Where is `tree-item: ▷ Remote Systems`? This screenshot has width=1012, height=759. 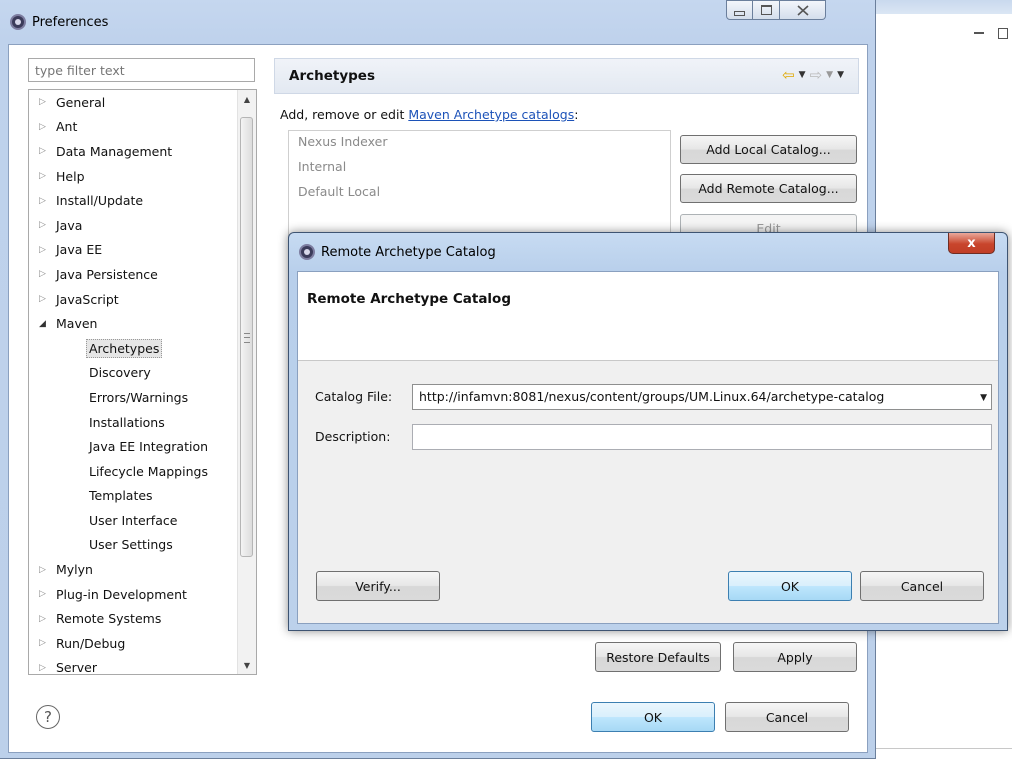
tree-item: ▷ Remote Systems is located at coordinates (134, 618).